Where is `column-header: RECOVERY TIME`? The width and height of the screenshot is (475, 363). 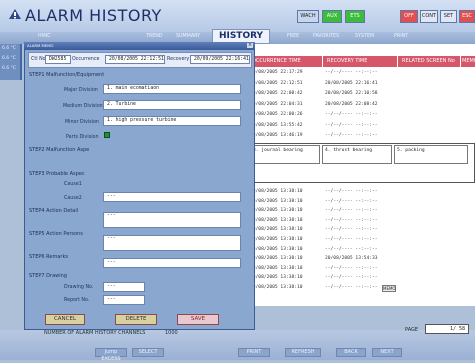
column-header: RECOVERY TIME is located at coordinates (360, 61).